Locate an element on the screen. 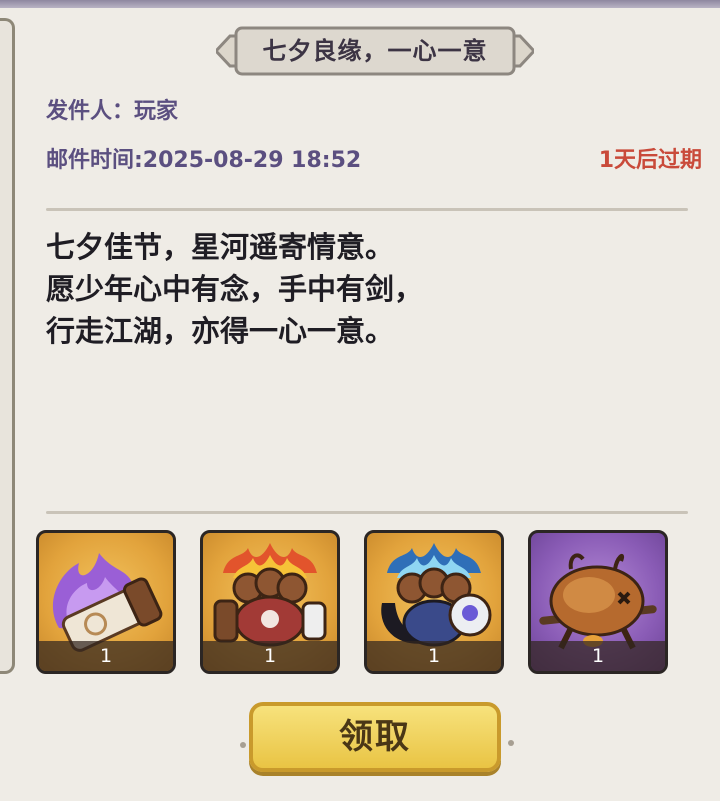  header-divider is located at coordinates (367, 209).